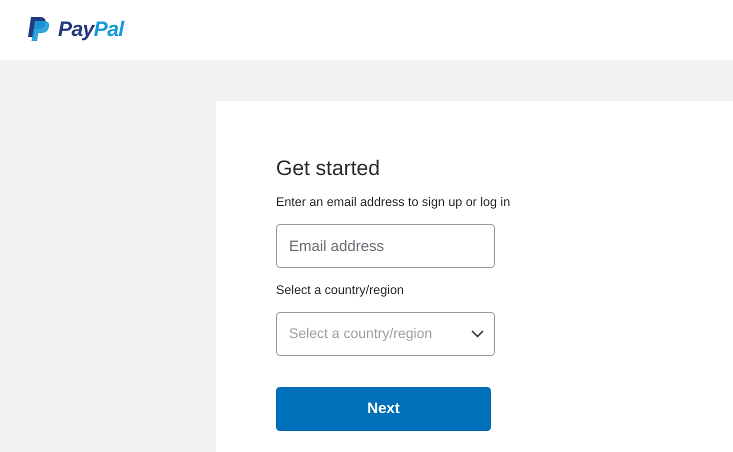 This screenshot has height=452, width=733. I want to click on logo-text: PayPal, so click(91, 30).